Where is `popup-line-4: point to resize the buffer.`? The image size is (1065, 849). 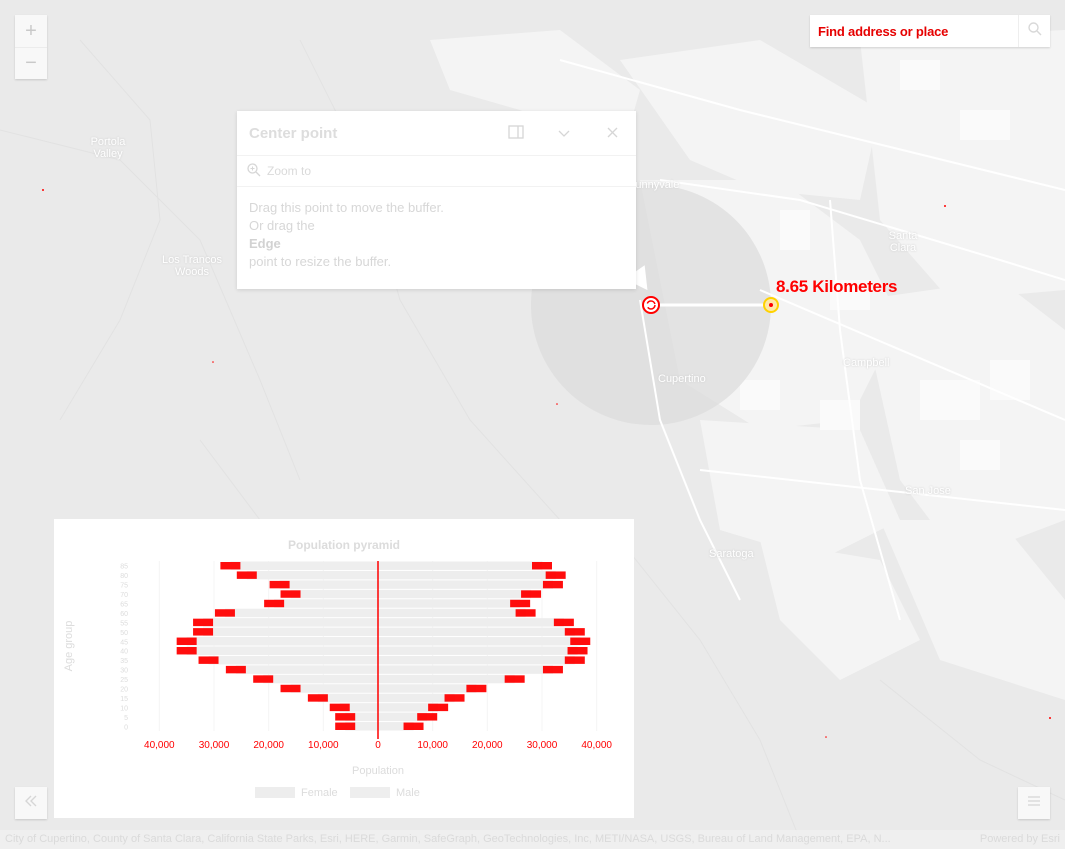
popup-line-4: point to resize the buffer. is located at coordinates (320, 261).